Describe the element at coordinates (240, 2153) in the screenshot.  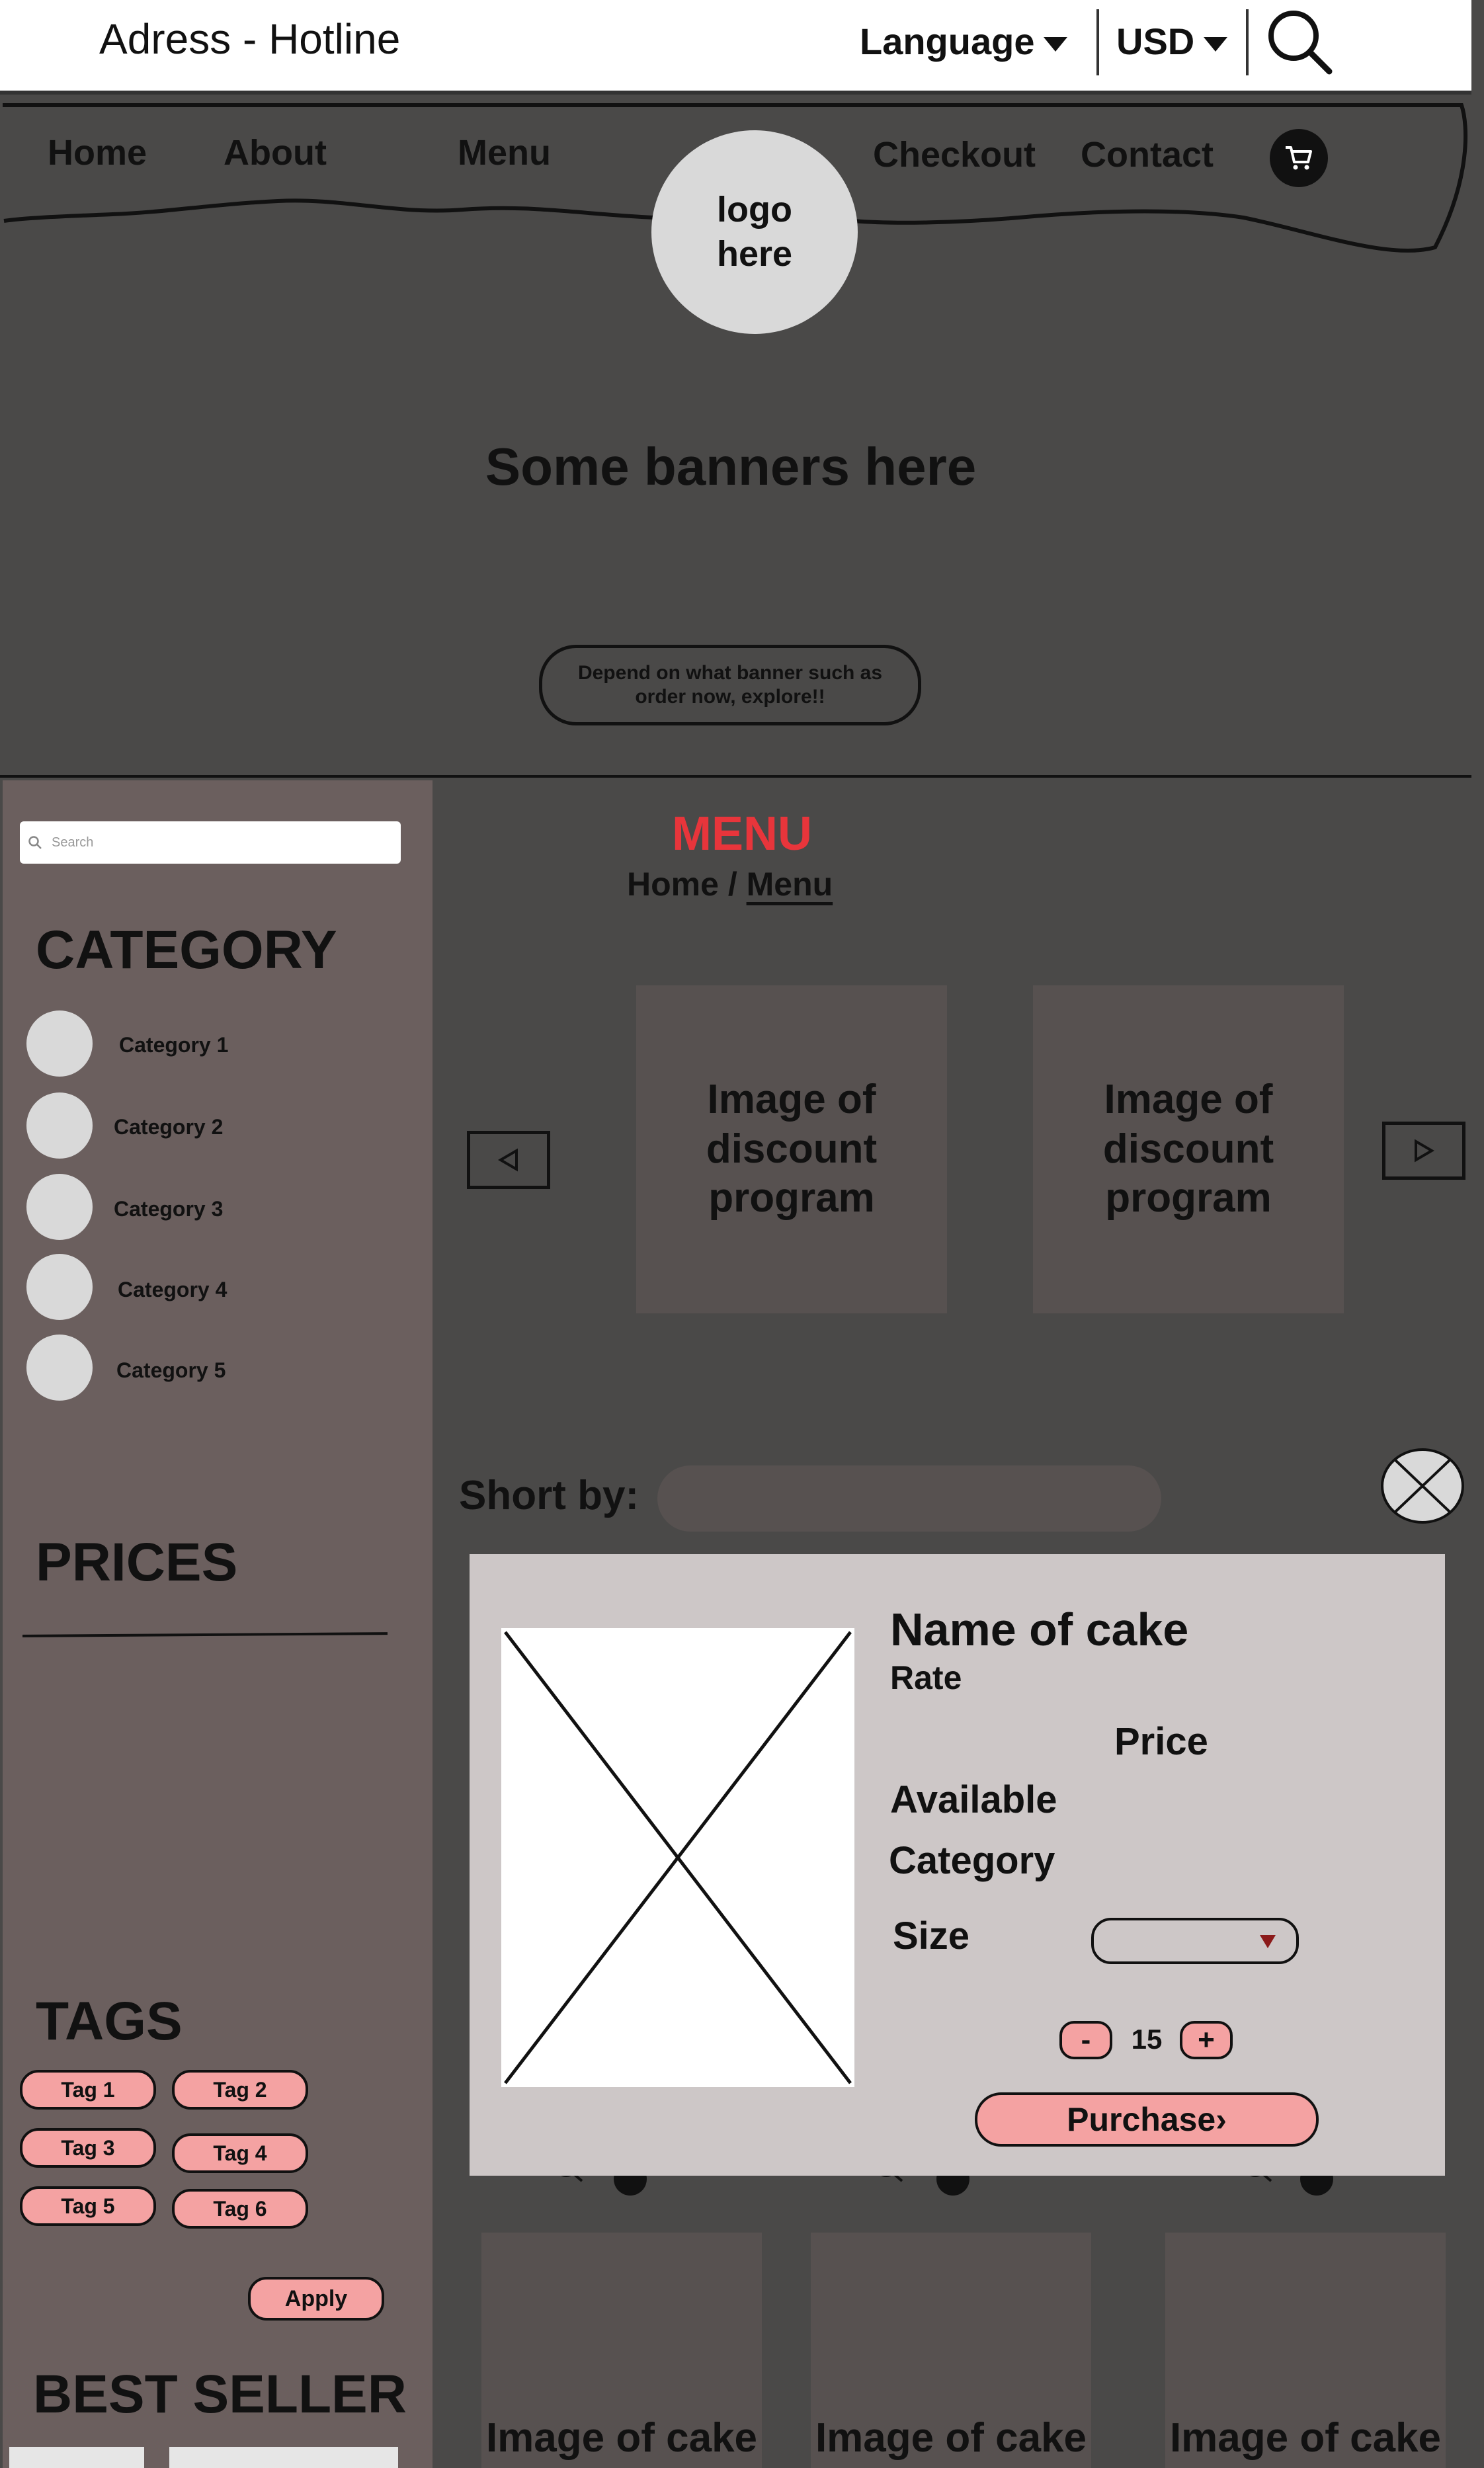
I see `tag-chip: Tag 4` at that location.